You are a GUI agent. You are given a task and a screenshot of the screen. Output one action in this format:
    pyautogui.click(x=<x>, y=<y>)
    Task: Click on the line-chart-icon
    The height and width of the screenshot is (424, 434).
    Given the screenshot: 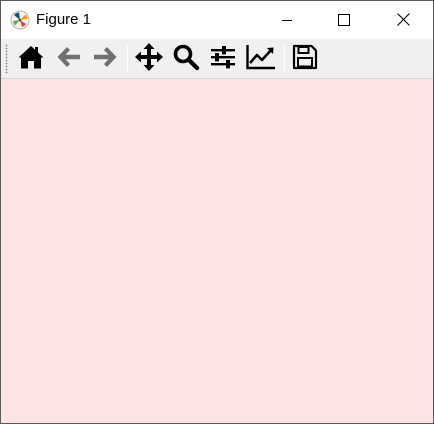 What is the action you would take?
    pyautogui.click(x=261, y=59)
    